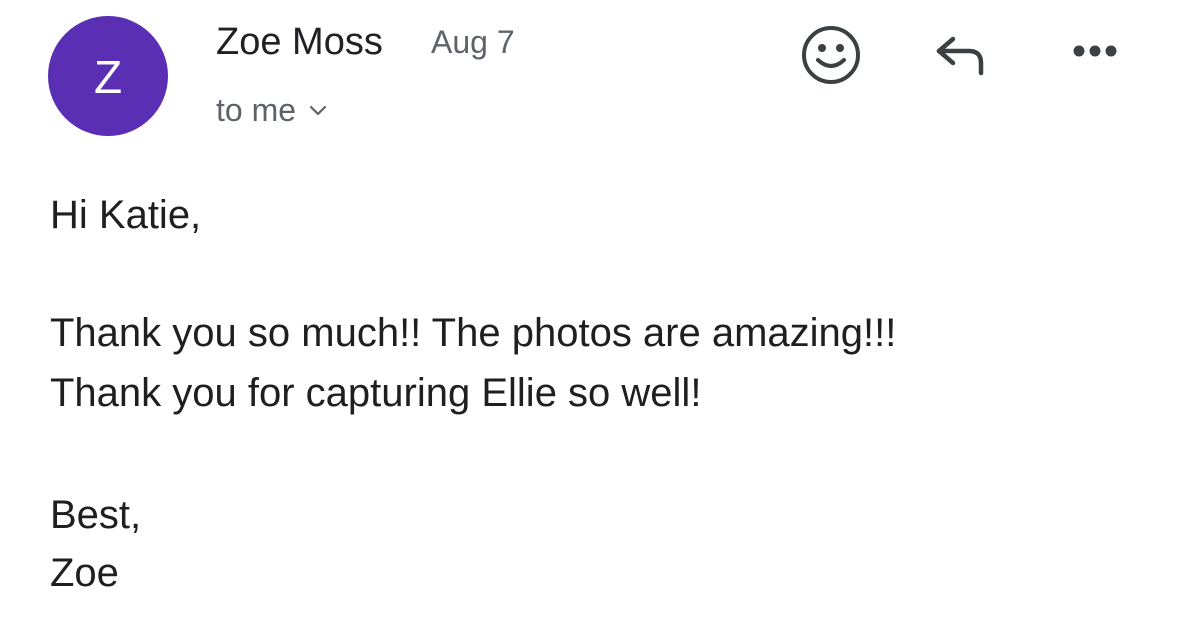  I want to click on recipient-details-toggle: to me, so click(272, 110).